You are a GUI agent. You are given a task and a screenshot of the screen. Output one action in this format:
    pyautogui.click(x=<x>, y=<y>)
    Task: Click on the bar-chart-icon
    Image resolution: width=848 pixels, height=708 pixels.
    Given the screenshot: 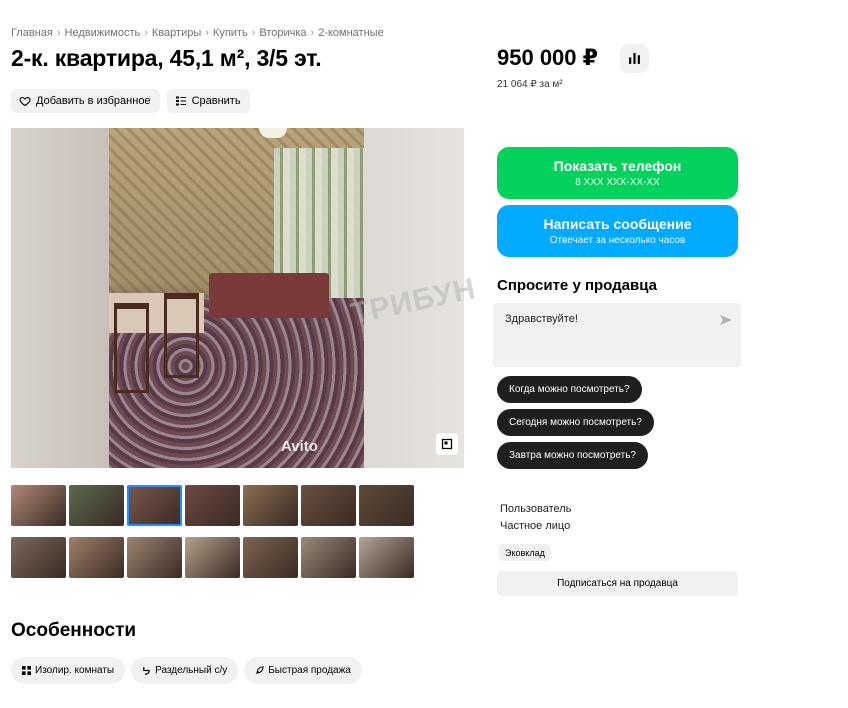 What is the action you would take?
    pyautogui.click(x=634, y=58)
    